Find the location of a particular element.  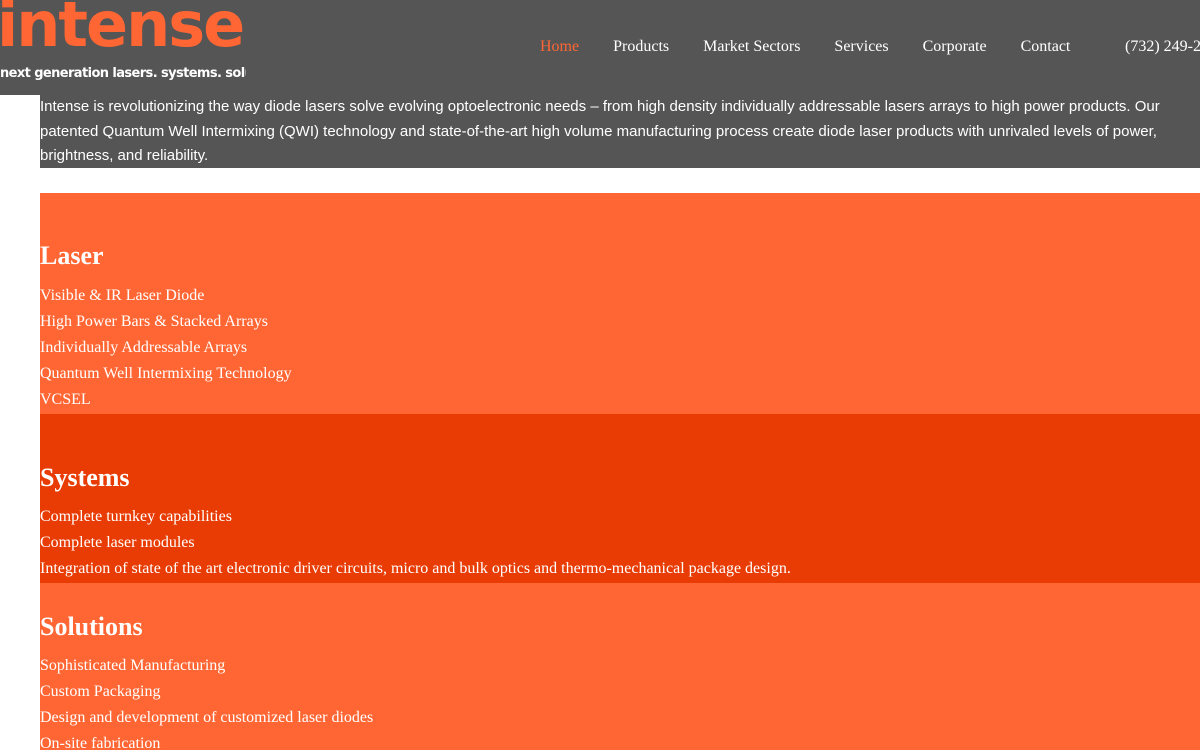

systems-item: Complete laser modules is located at coordinates (415, 543).